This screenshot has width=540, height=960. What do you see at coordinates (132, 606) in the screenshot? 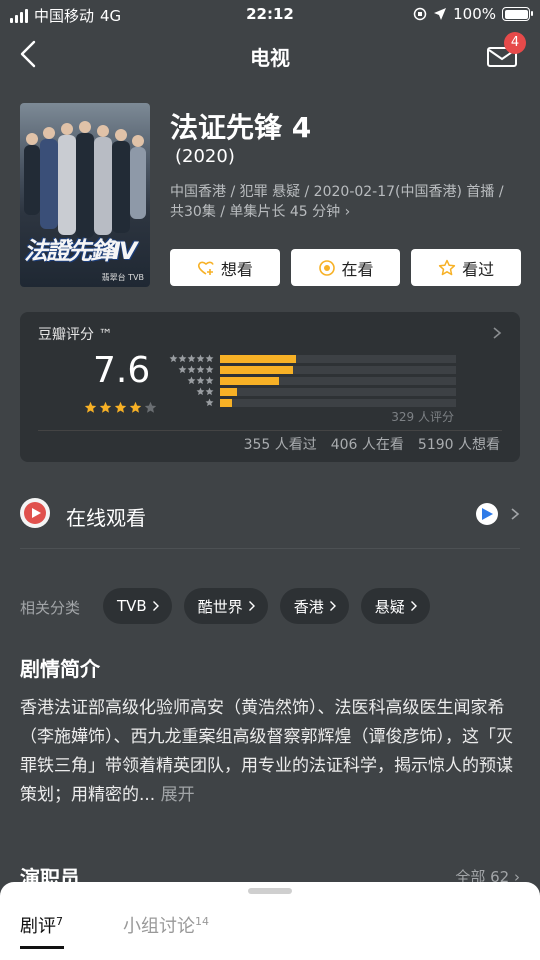
I see `tag-label: TVB` at bounding box center [132, 606].